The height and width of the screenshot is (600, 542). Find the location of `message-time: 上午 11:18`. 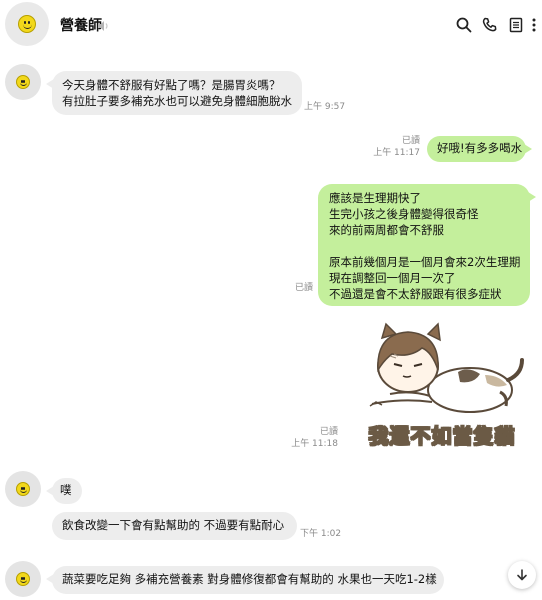

message-time: 上午 11:18 is located at coordinates (314, 444).